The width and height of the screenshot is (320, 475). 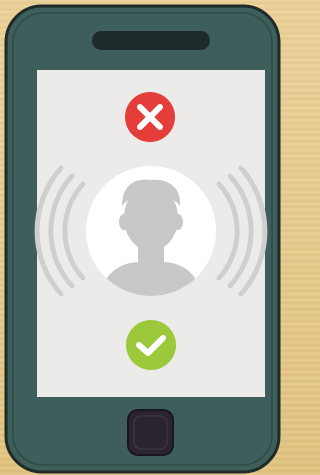 What do you see at coordinates (150, 432) in the screenshot?
I see `home-button` at bounding box center [150, 432].